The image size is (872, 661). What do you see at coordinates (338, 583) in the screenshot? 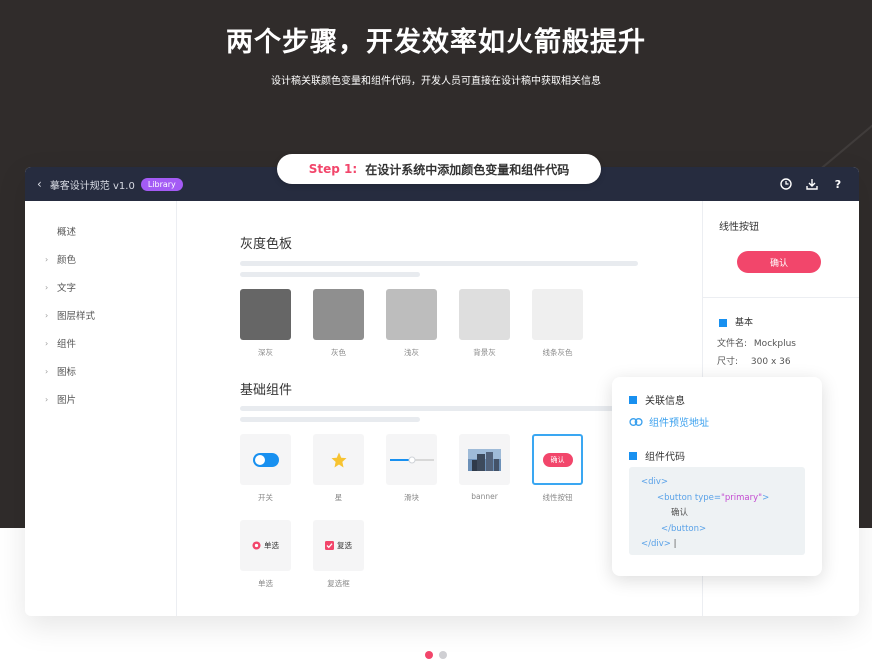
I see `component-label: 复选框` at bounding box center [338, 583].